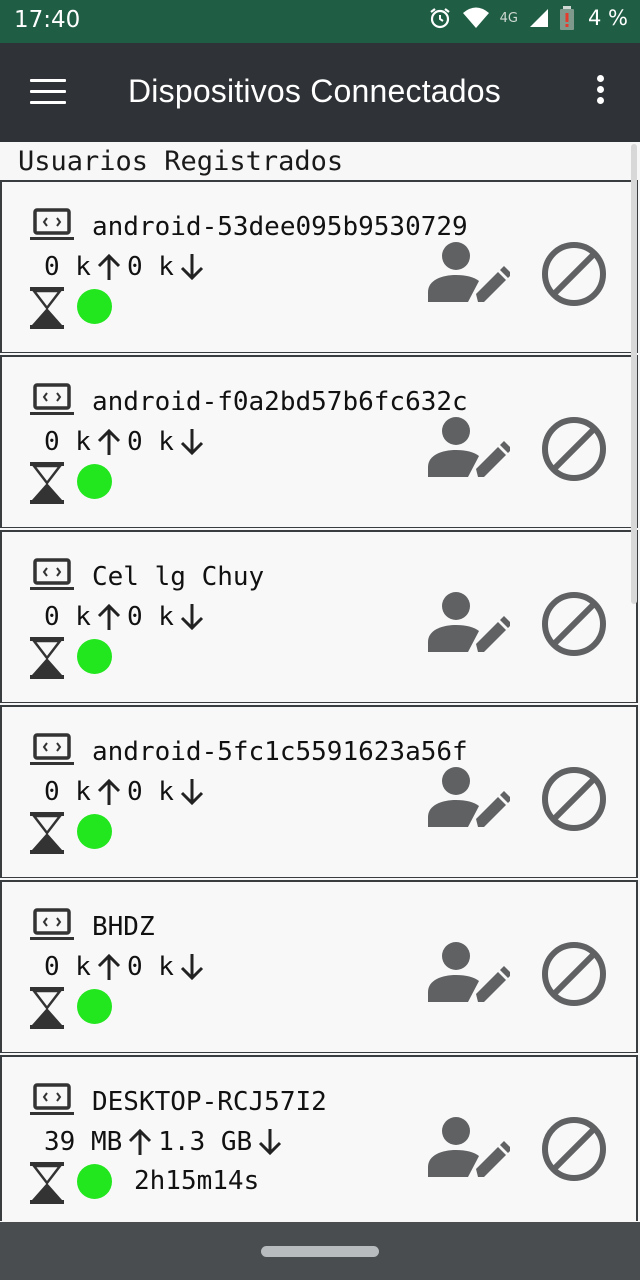 Image resolution: width=640 pixels, height=1280 pixels. What do you see at coordinates (608, 18) in the screenshot?
I see `battery-level: 4 %` at bounding box center [608, 18].